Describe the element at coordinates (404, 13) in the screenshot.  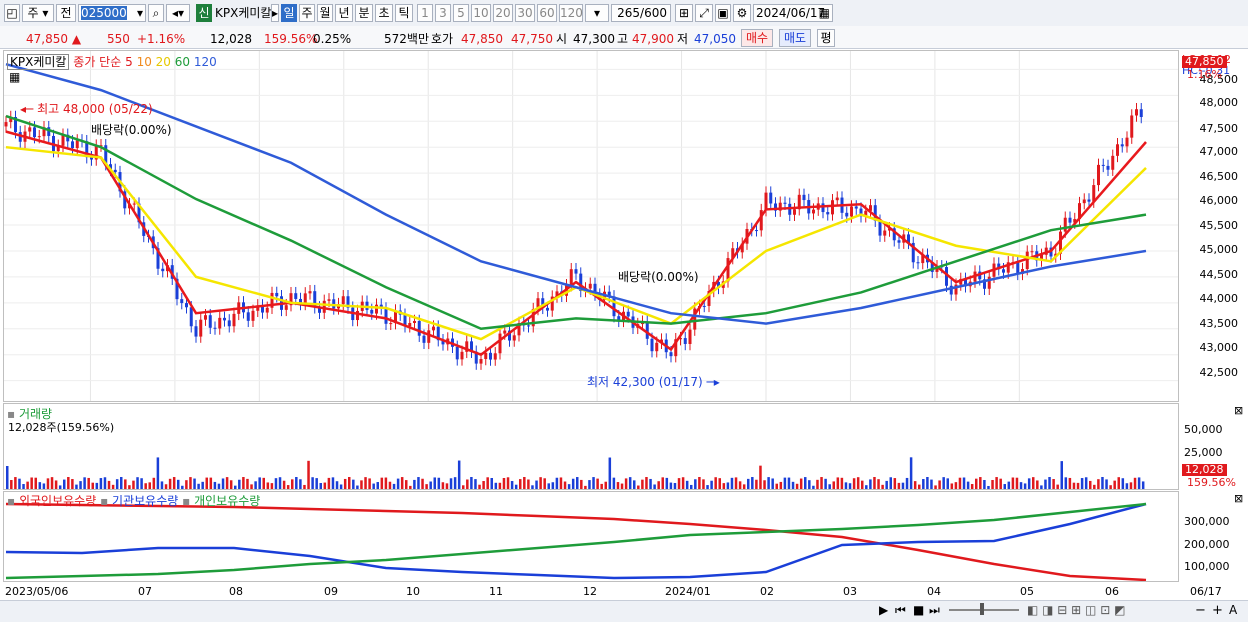
I see `tab-tick: 틱` at that location.